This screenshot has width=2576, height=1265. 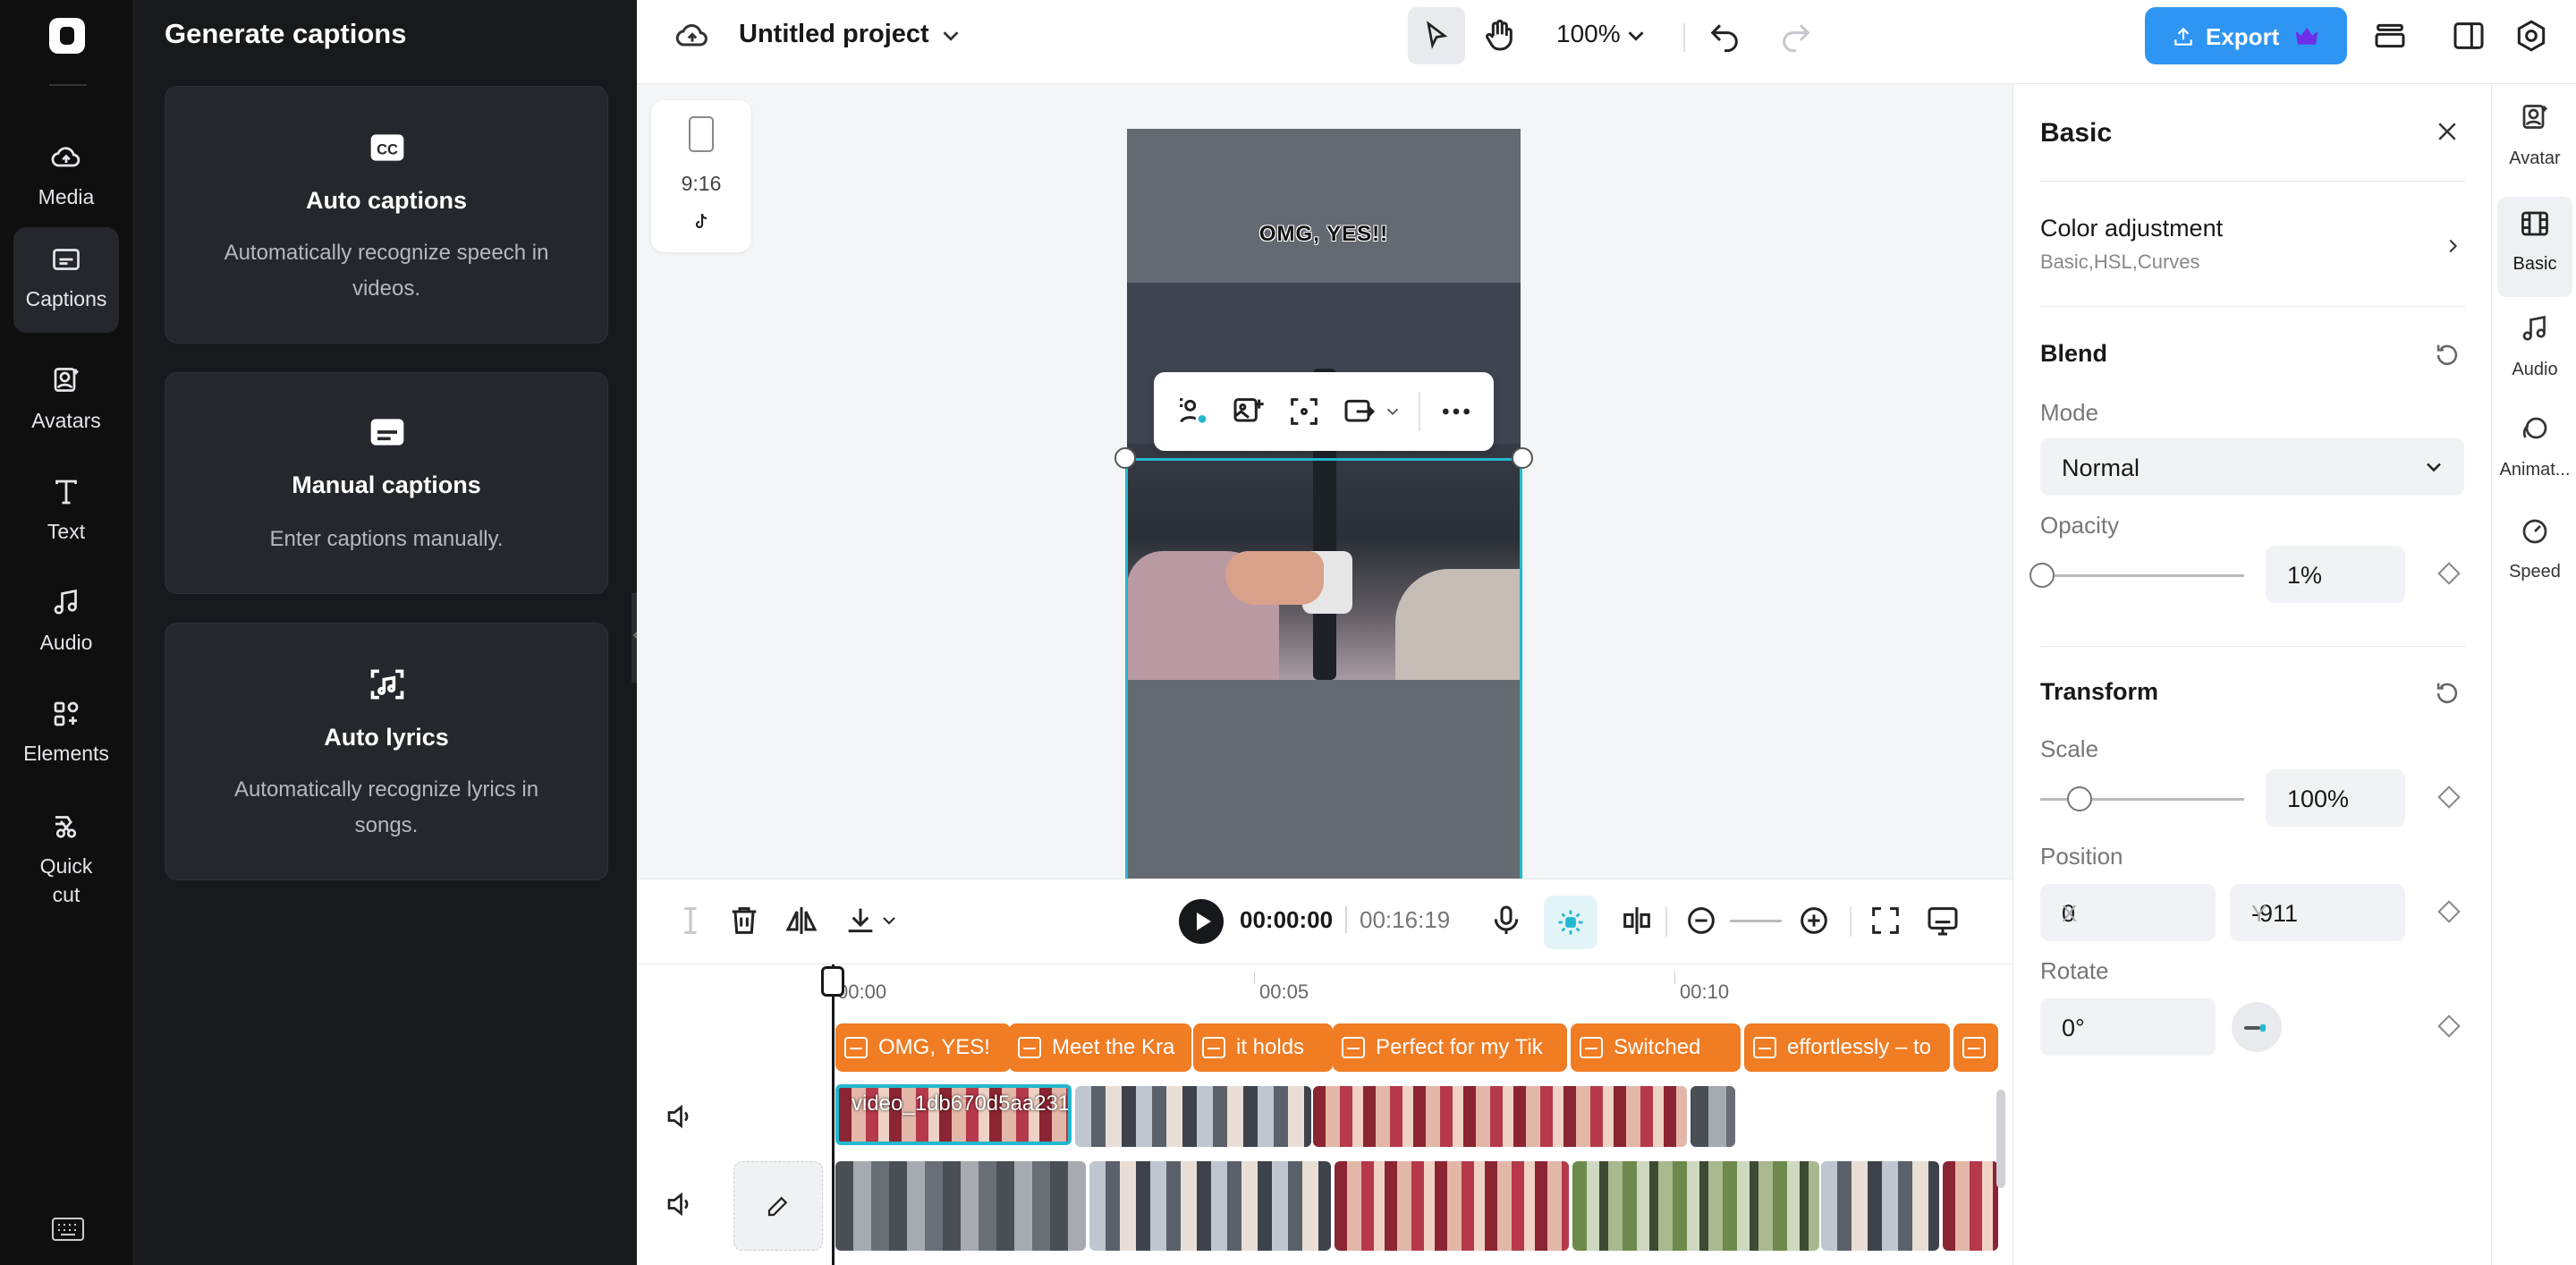 What do you see at coordinates (2317, 912) in the screenshot?
I see `position-y-input: -911 Y` at bounding box center [2317, 912].